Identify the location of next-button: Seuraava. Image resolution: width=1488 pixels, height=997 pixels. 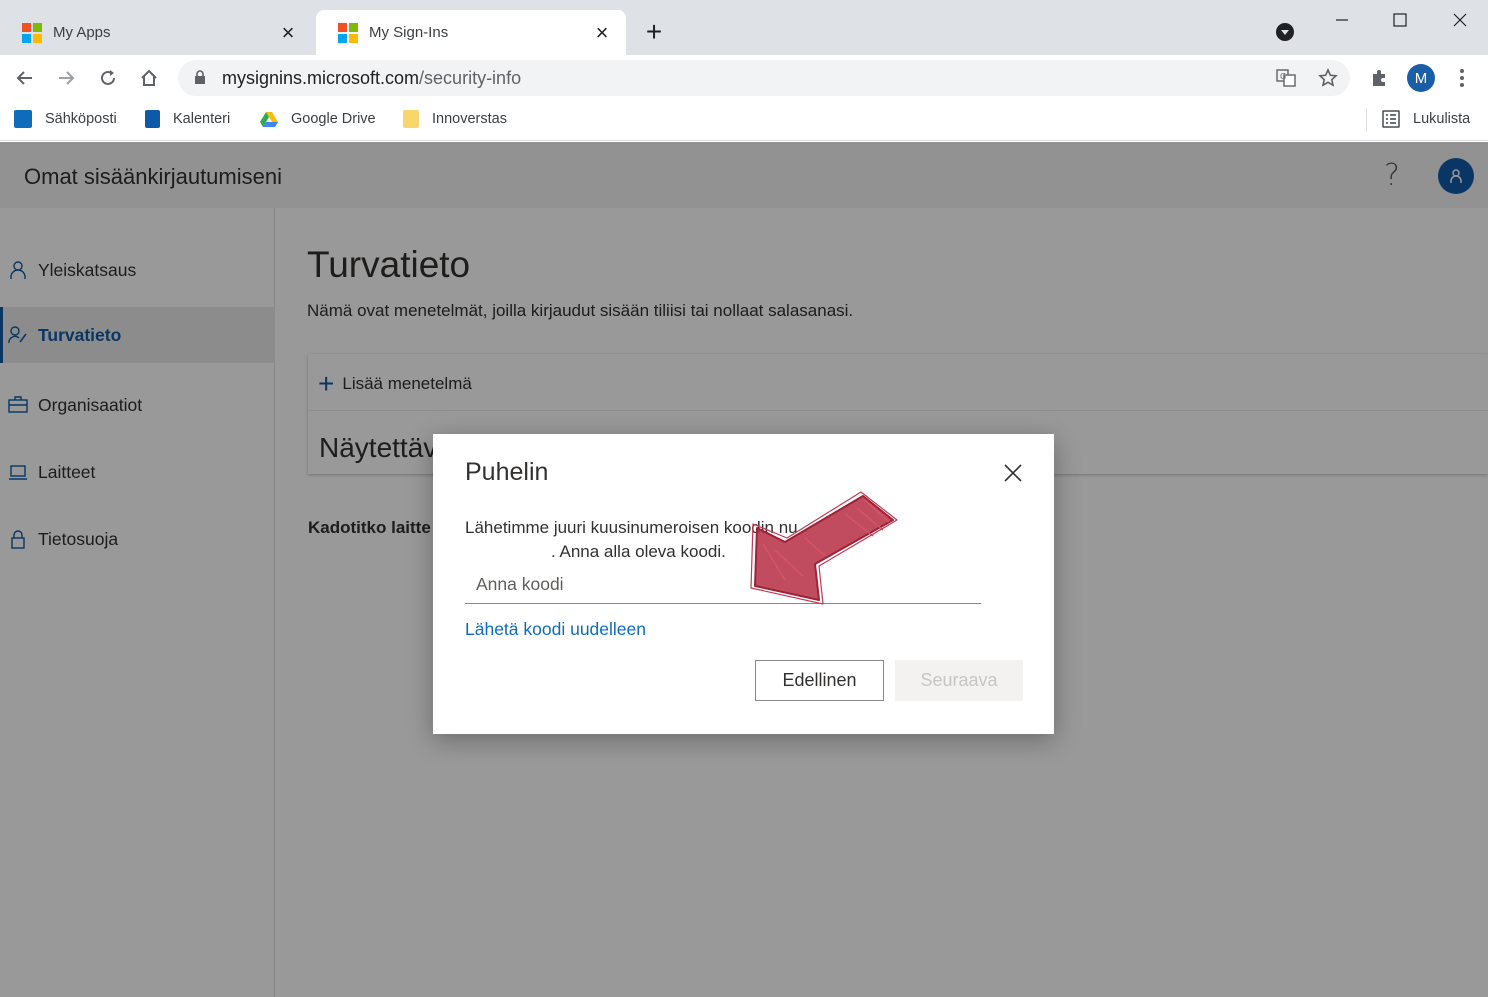
(959, 680).